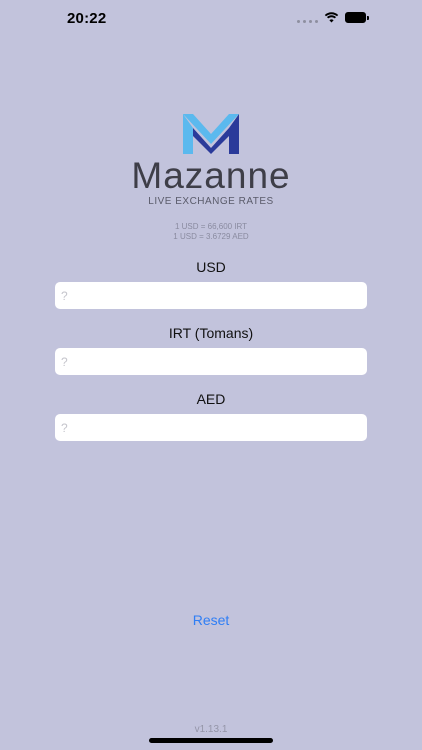 This screenshot has width=422, height=750. I want to click on app-version: v1.13.1, so click(211, 729).